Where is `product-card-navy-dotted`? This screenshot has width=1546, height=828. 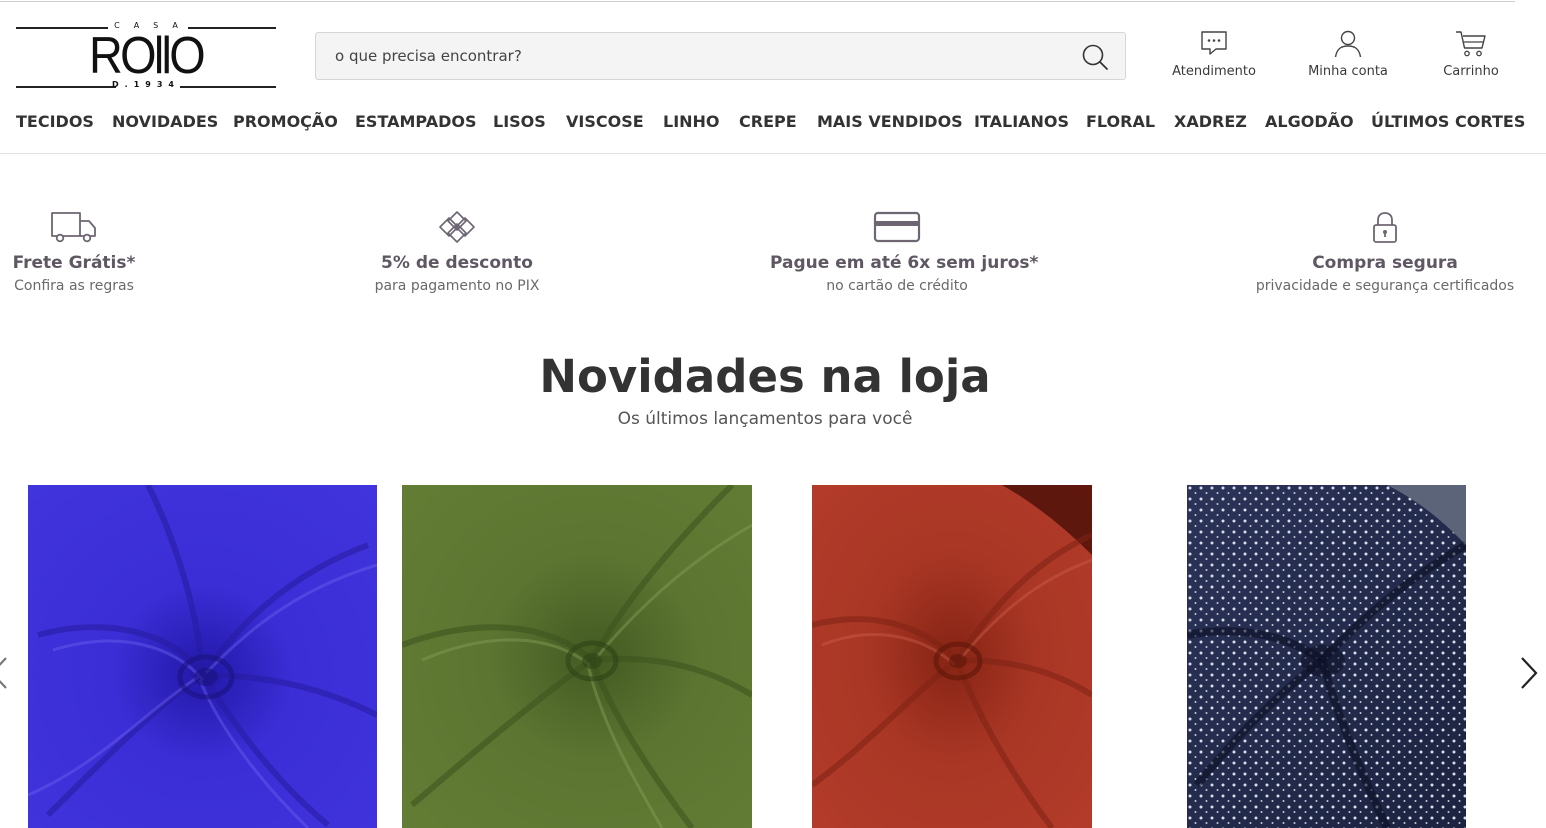 product-card-navy-dotted is located at coordinates (1326, 656).